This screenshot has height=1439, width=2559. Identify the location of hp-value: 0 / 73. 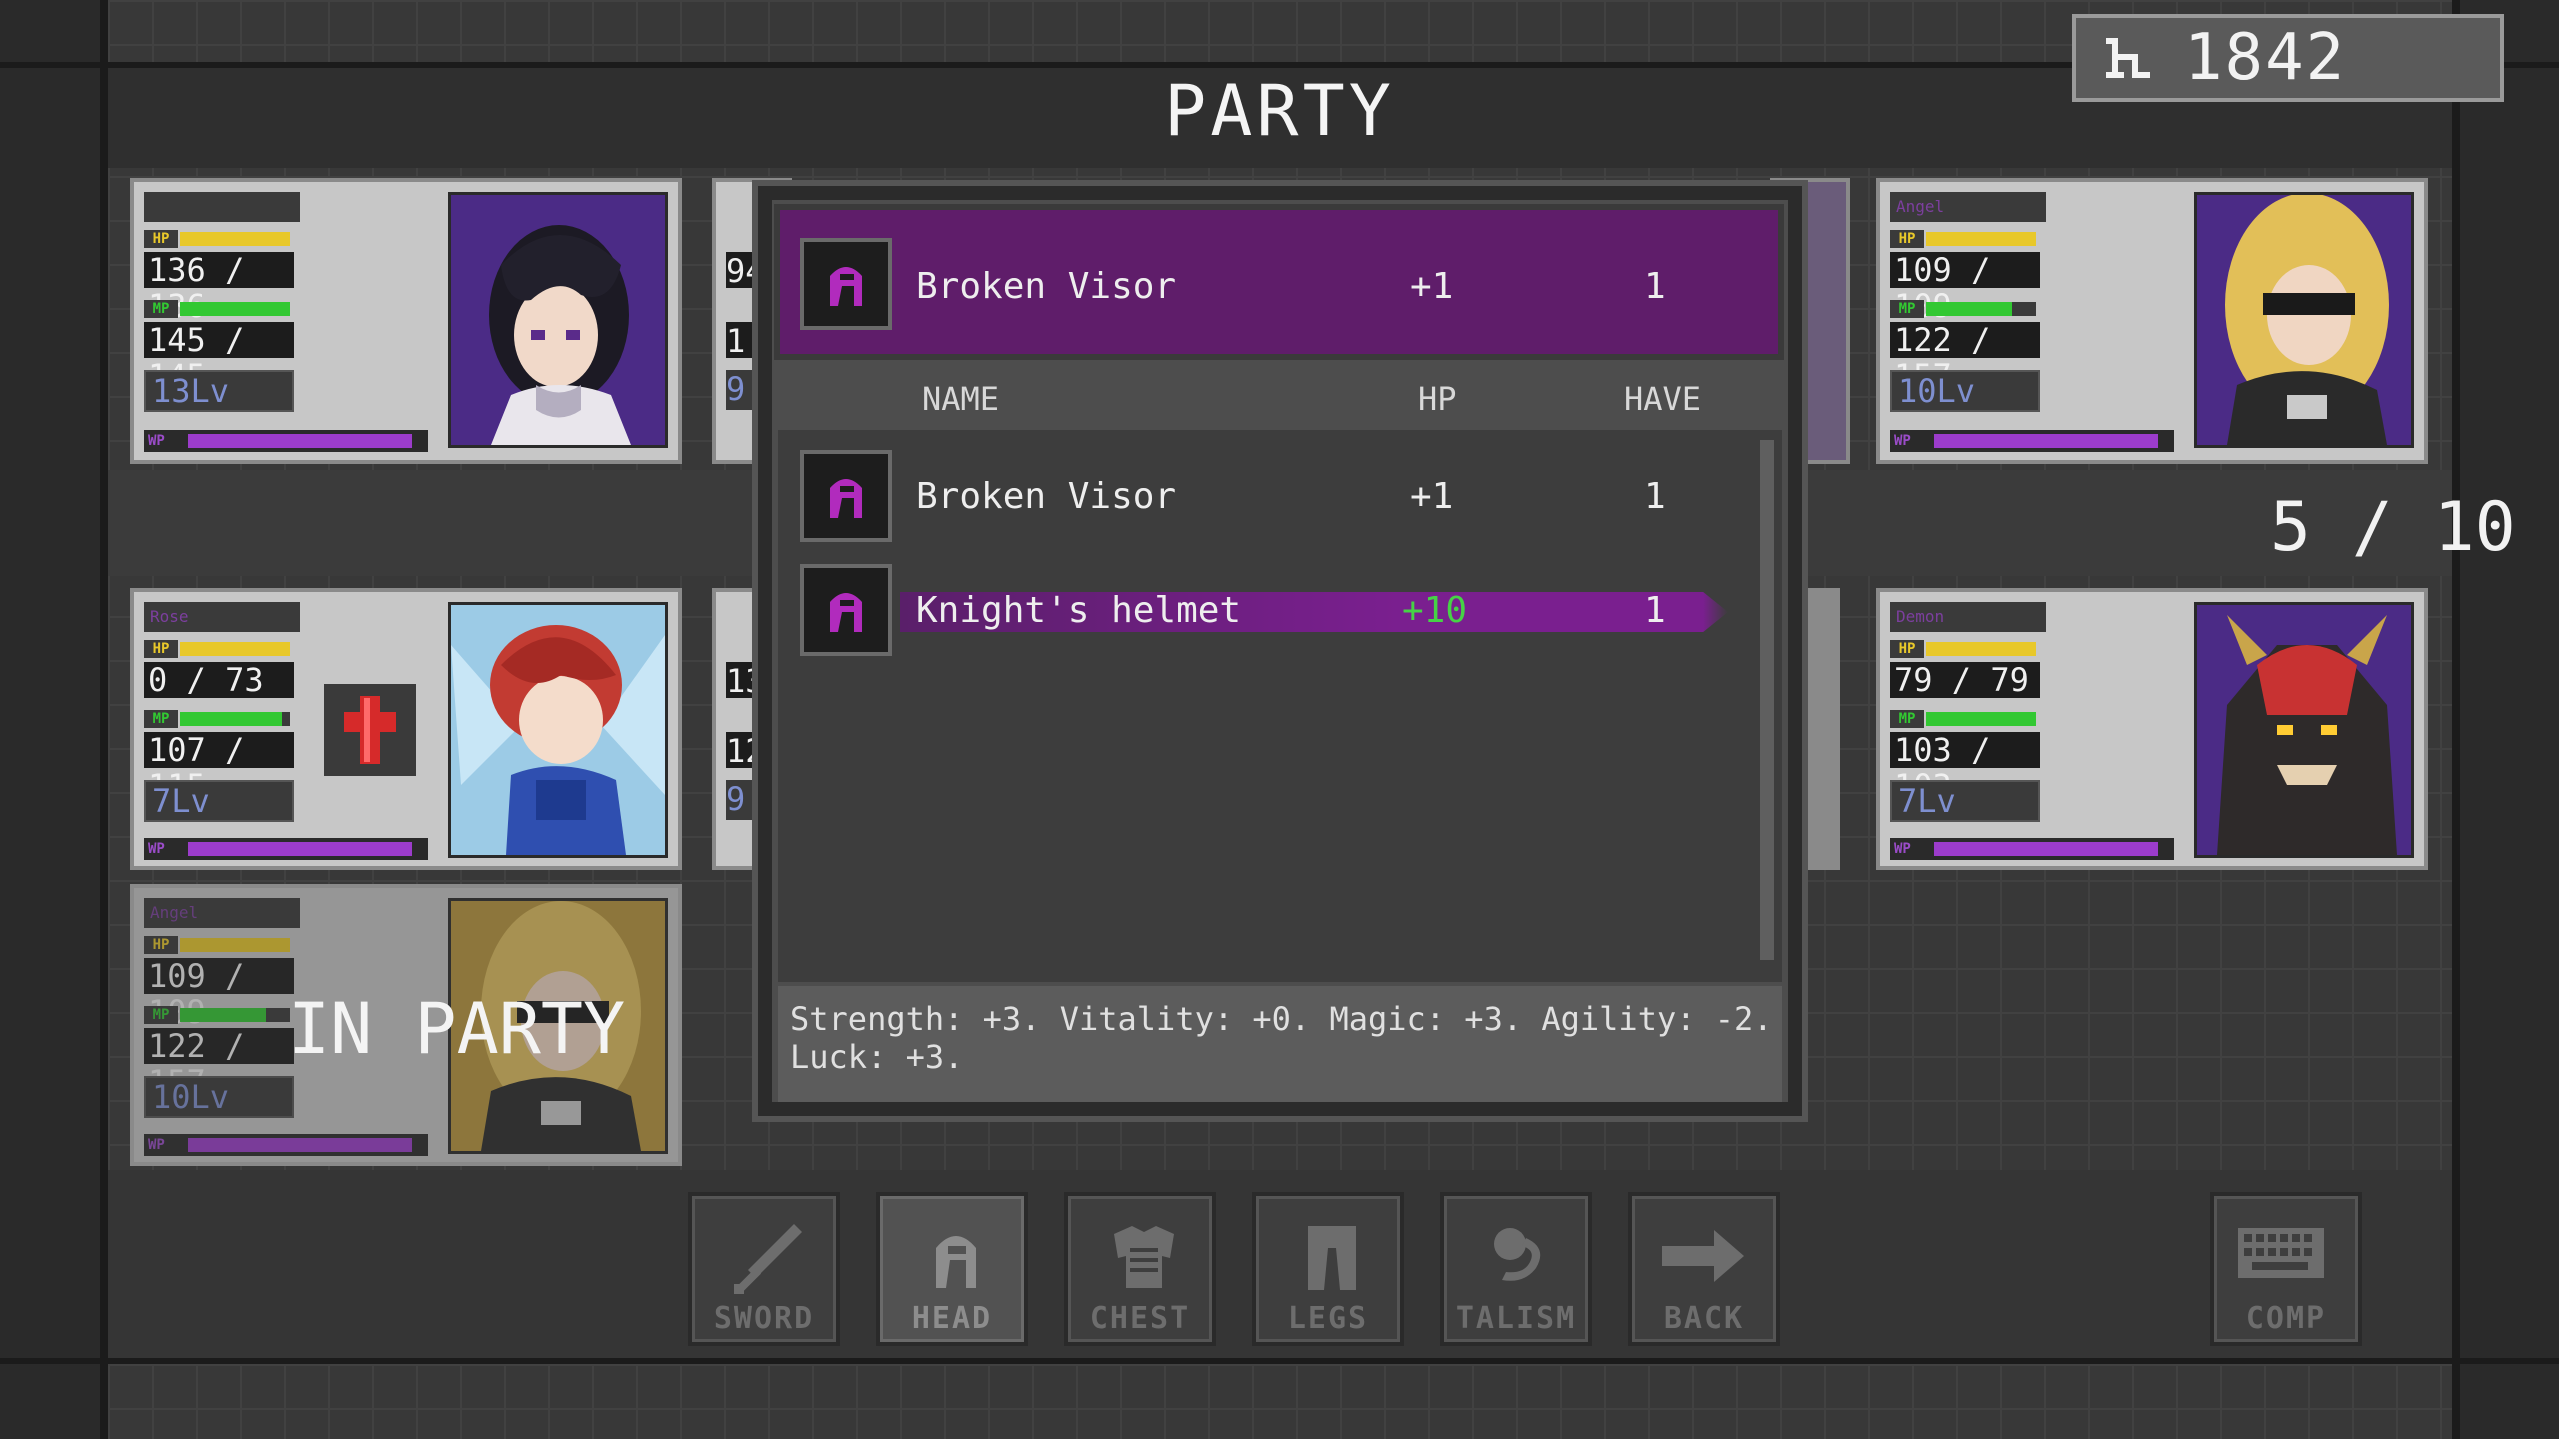
(219, 680).